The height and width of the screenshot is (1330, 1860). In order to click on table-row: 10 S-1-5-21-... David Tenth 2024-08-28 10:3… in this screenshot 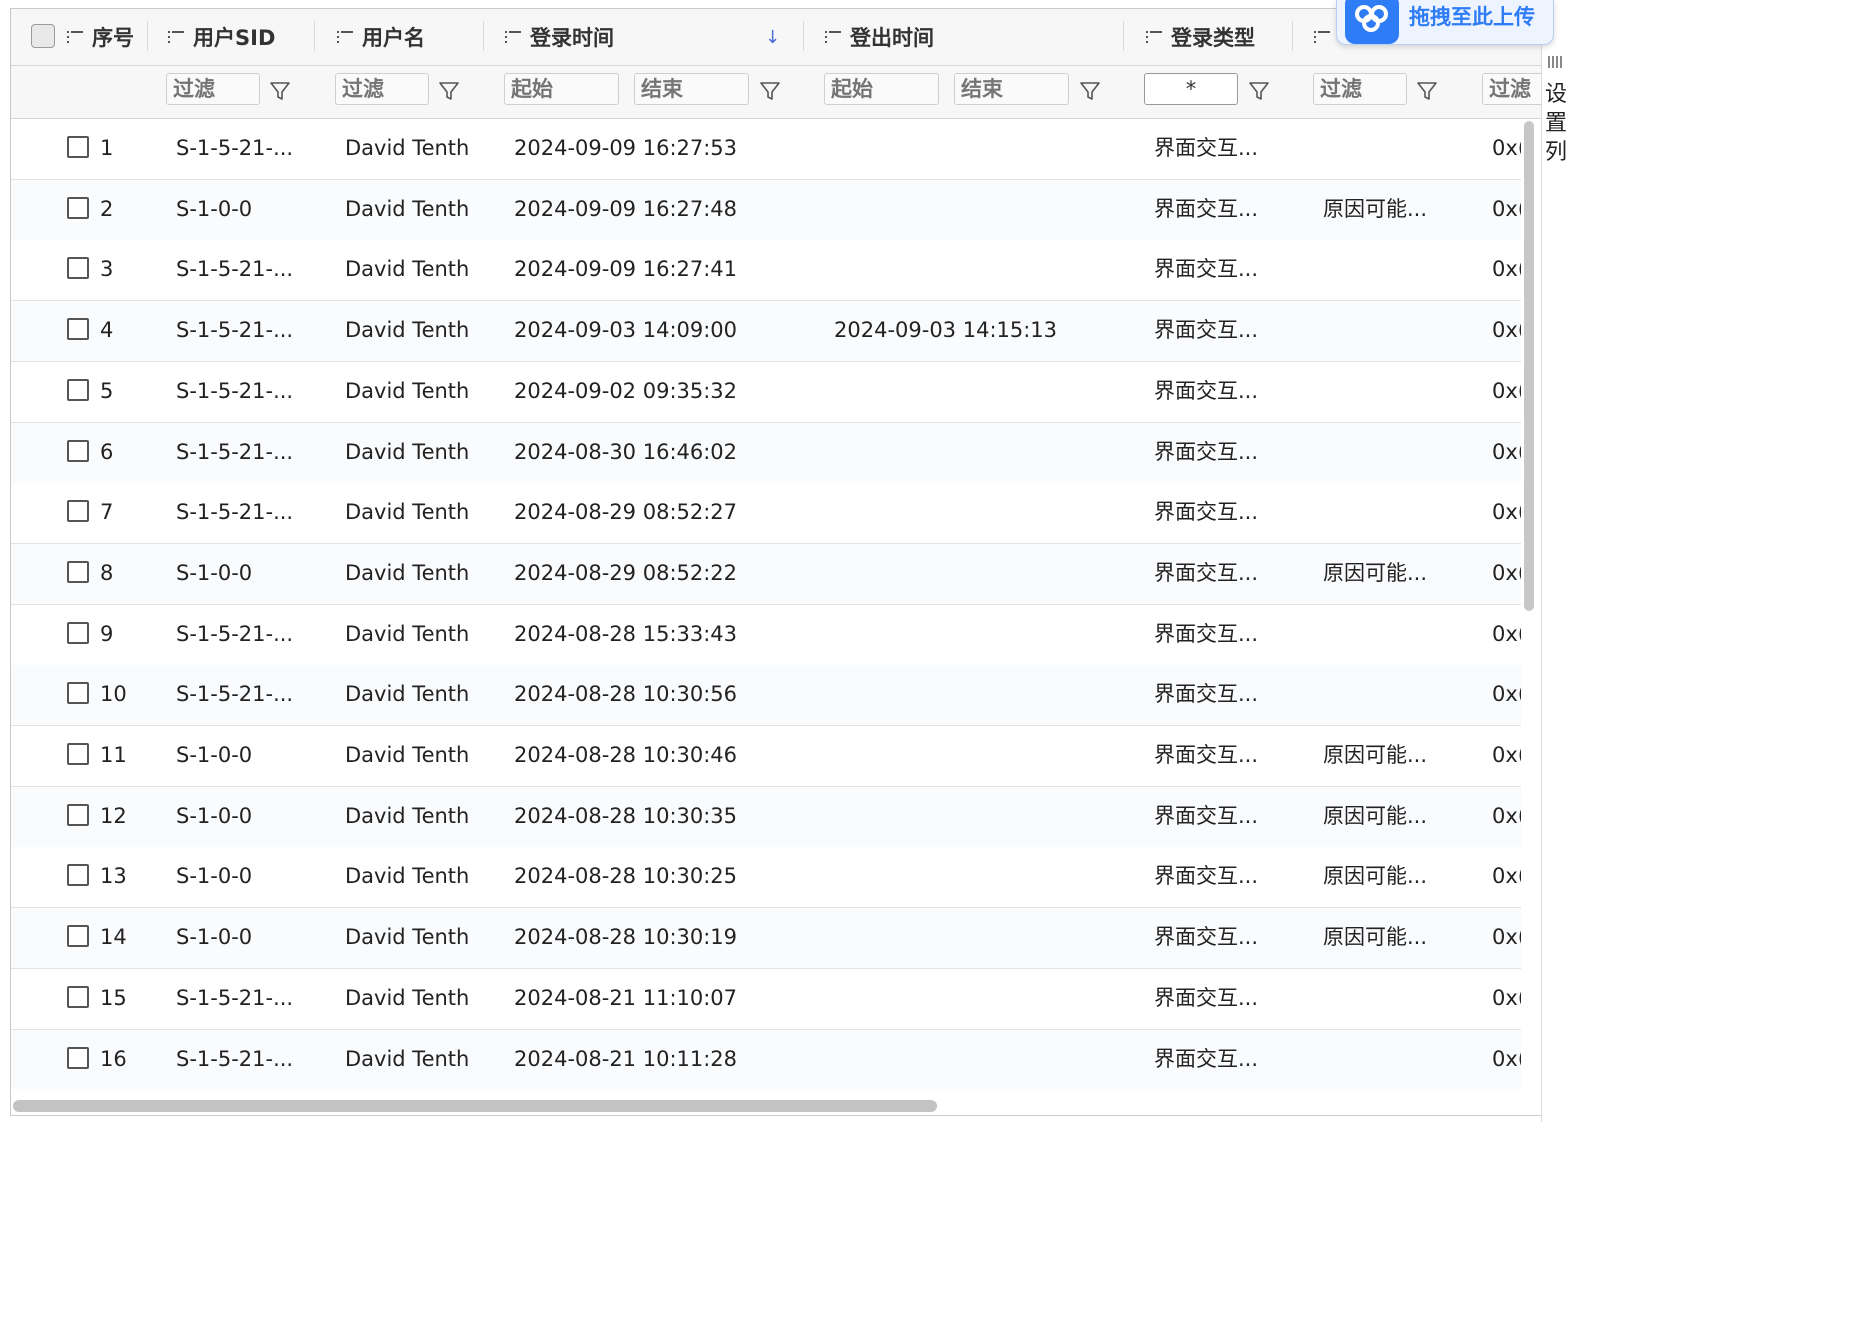, I will do `click(766, 696)`.